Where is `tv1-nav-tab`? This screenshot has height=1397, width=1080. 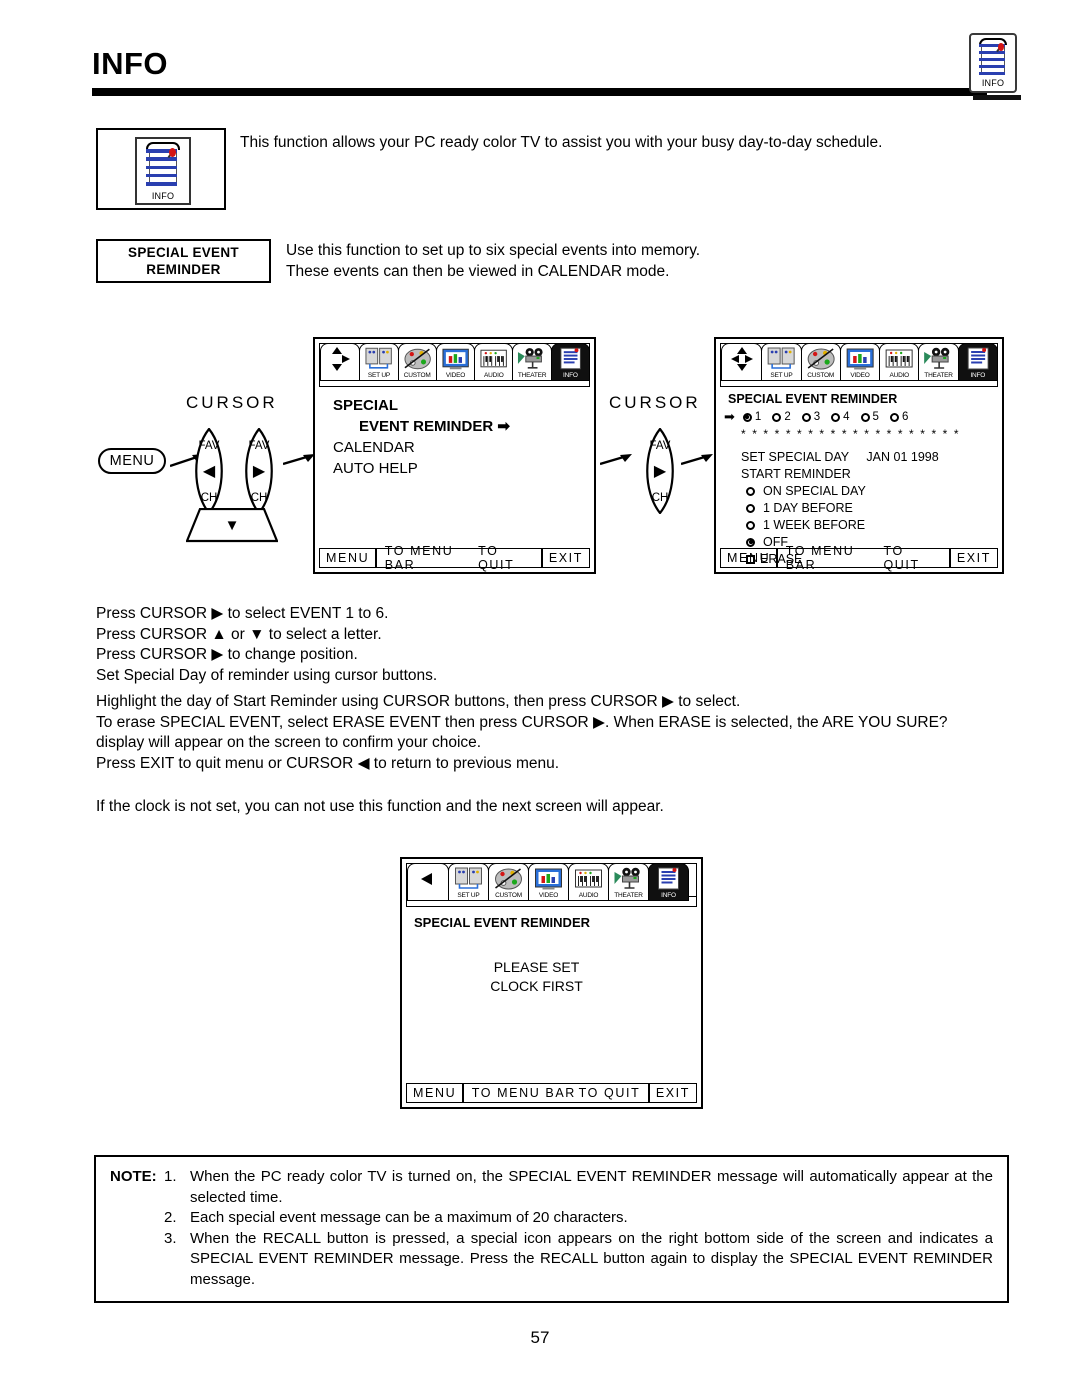 tv1-nav-tab is located at coordinates (340, 362).